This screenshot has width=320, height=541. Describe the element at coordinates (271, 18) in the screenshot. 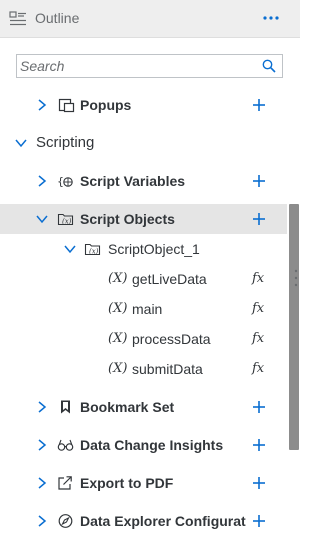

I see `more-options-icon` at that location.